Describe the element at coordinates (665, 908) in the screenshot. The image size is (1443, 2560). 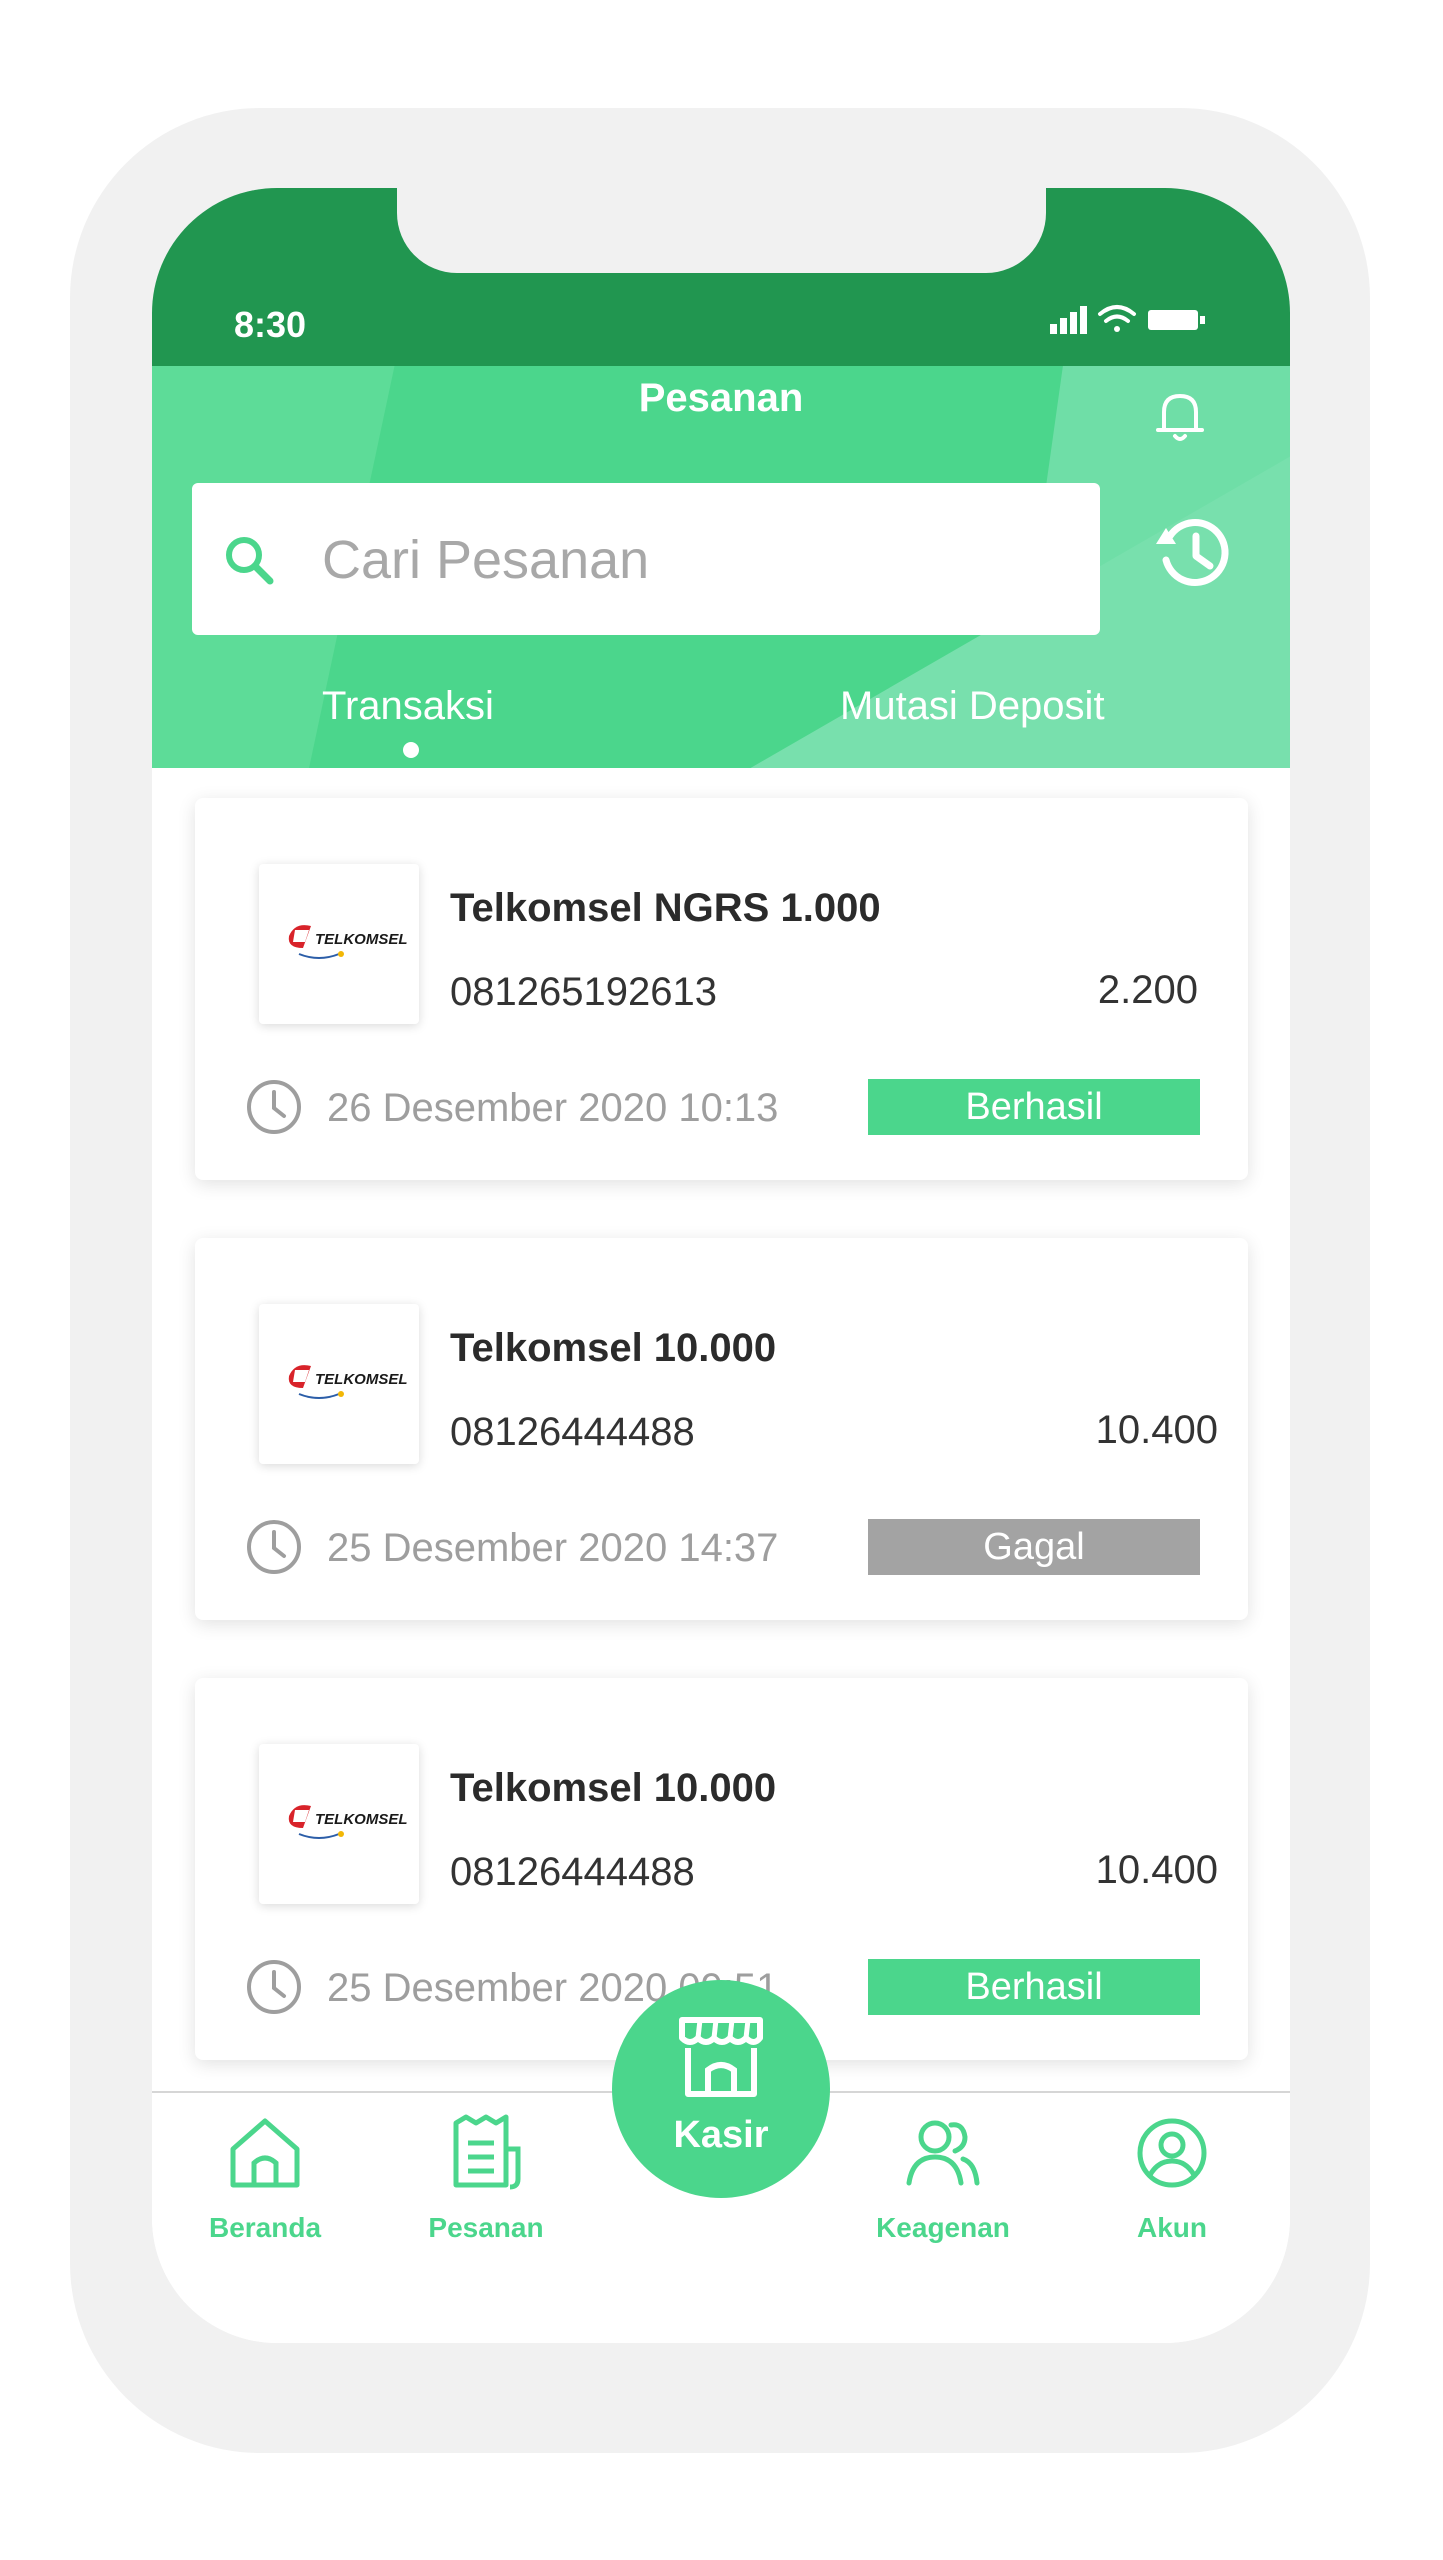
I see `product-name: Telkomsel NGRS 1.000` at that location.